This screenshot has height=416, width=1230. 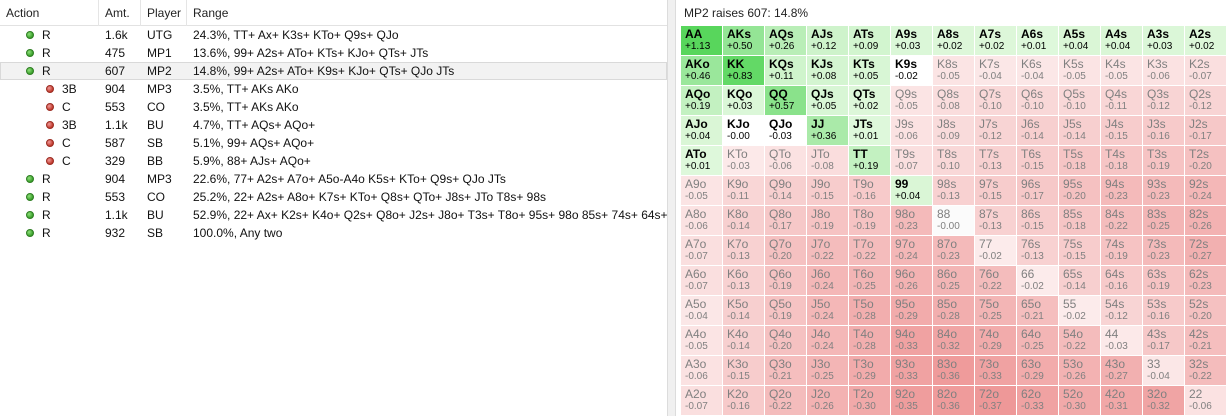 I want to click on hand-cell: 96o -0.26, so click(x=912, y=281).